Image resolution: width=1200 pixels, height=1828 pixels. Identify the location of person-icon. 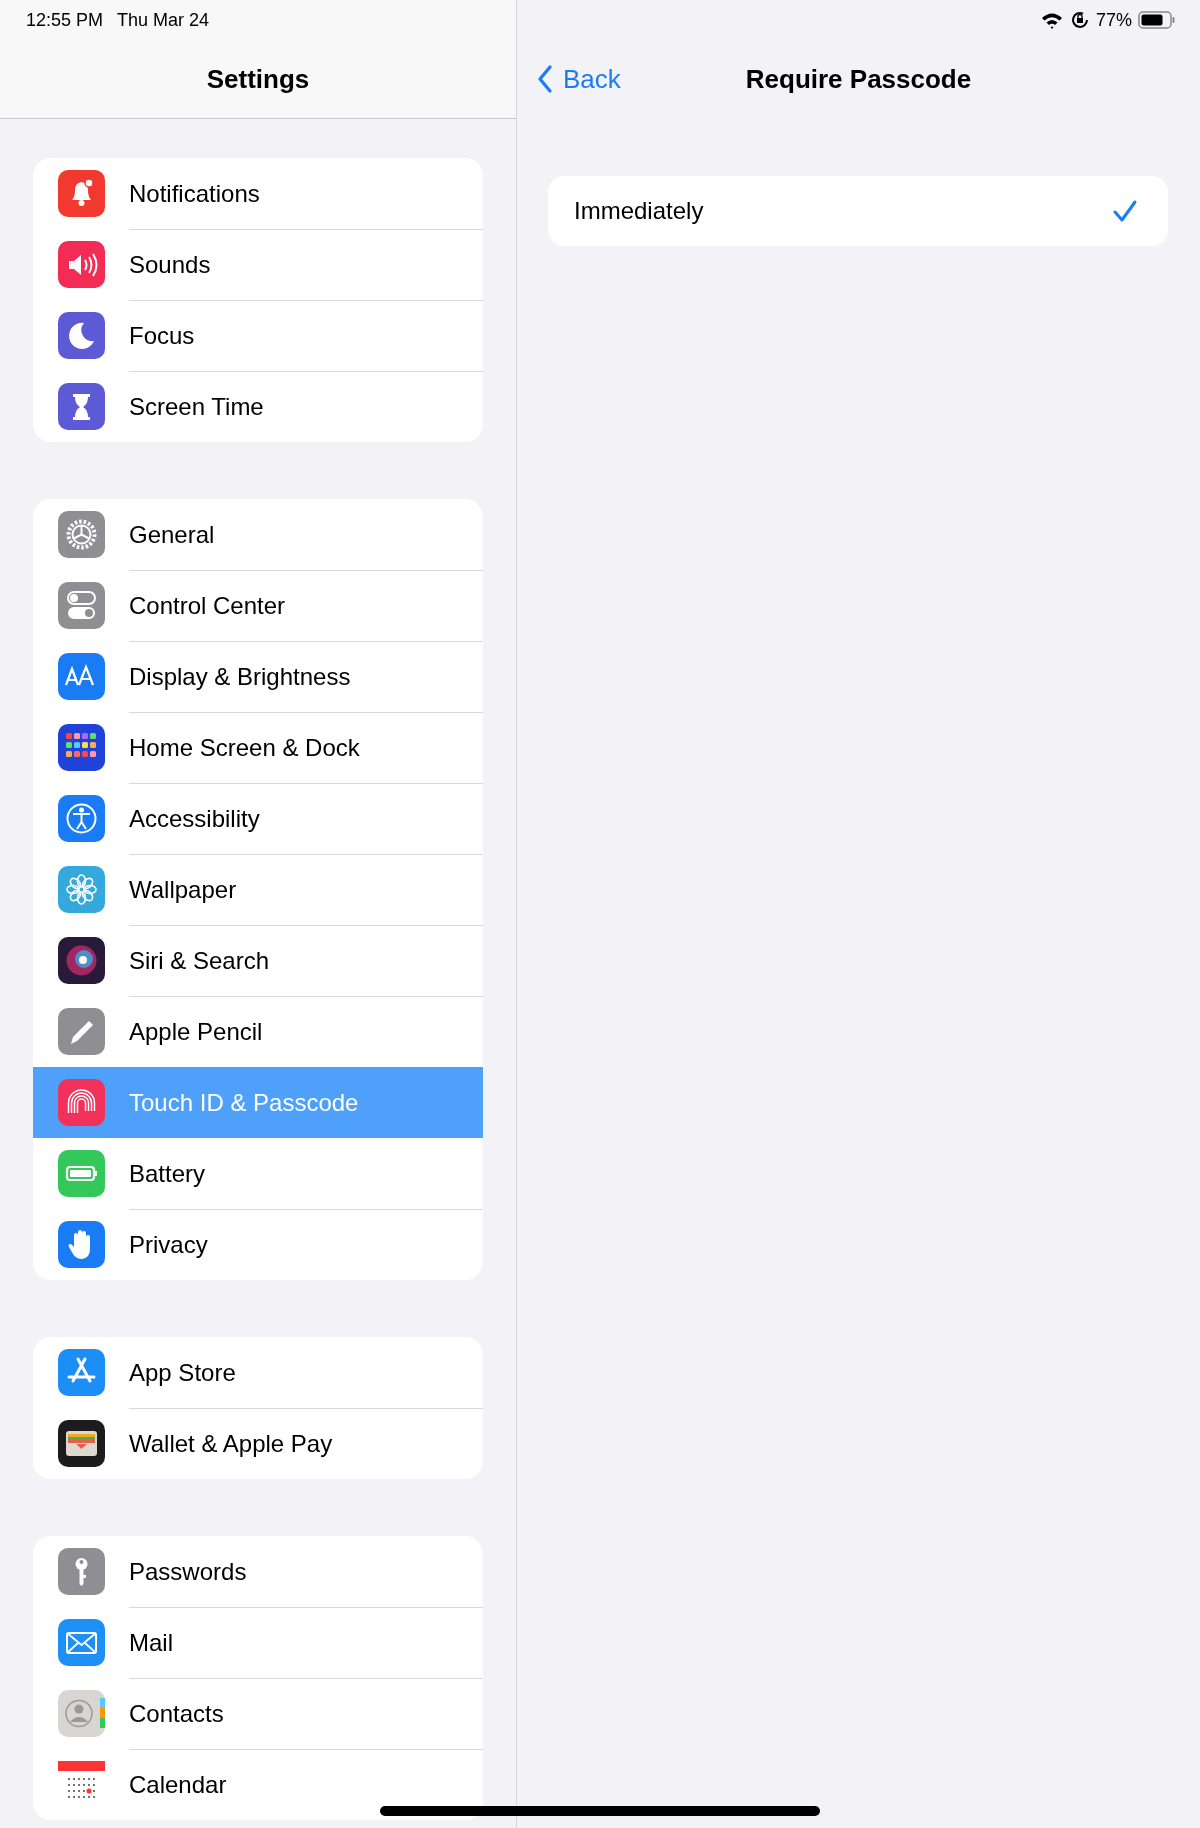
(81, 1713).